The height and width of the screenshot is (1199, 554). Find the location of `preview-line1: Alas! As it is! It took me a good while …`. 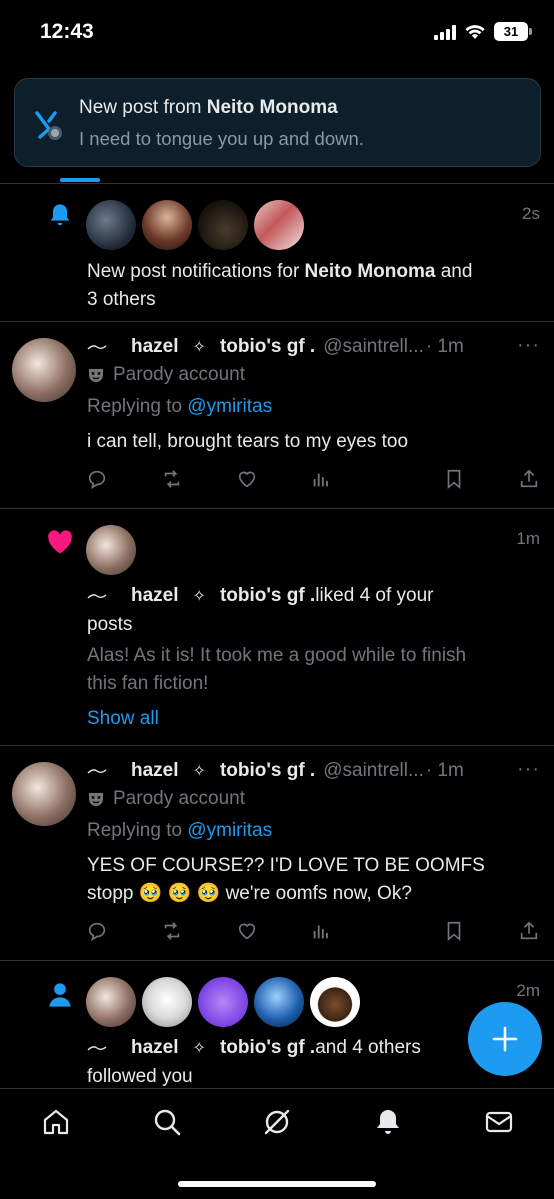

preview-line1: Alas! As it is! It took me a good while … is located at coordinates (277, 655).